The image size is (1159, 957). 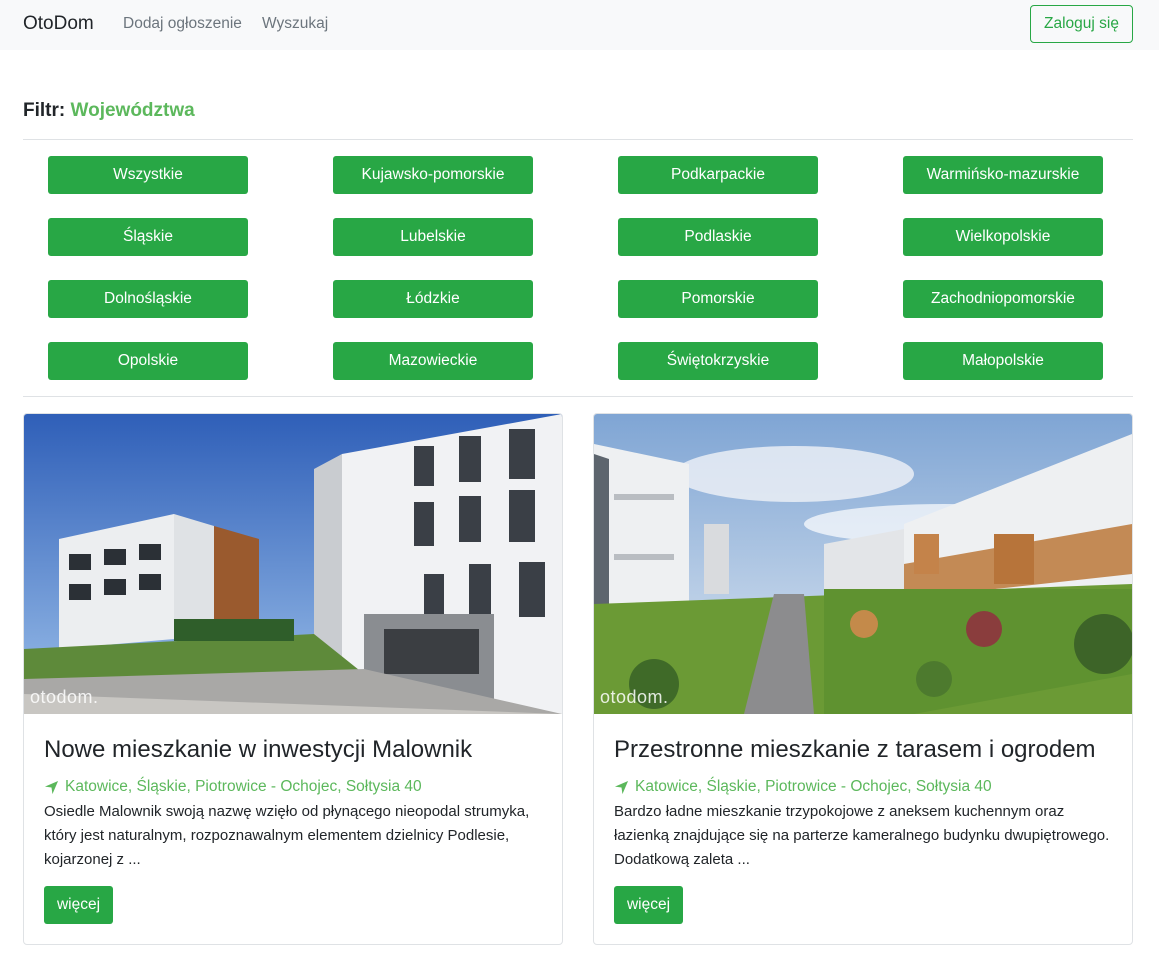 What do you see at coordinates (1003, 299) in the screenshot?
I see `region-filter-button: Zachodniopomorskie` at bounding box center [1003, 299].